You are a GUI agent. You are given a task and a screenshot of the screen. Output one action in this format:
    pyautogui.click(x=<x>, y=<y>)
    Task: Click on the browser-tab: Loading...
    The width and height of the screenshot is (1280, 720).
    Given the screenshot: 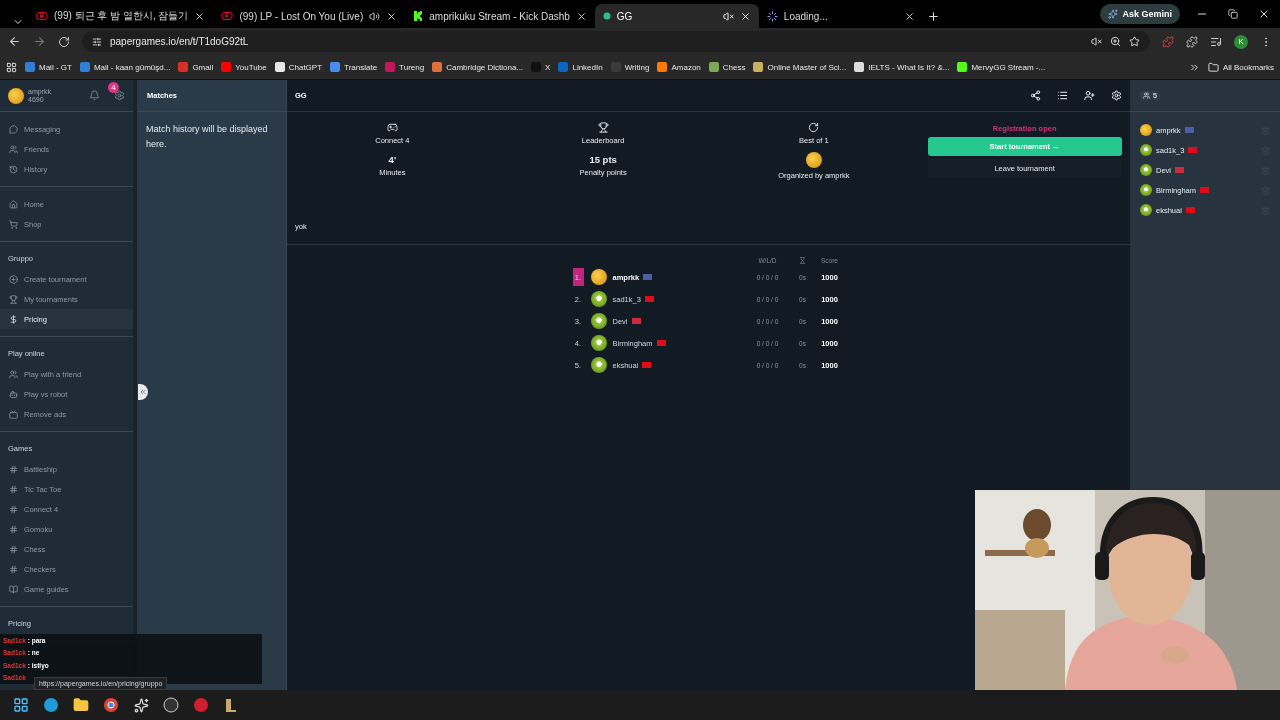 What is the action you would take?
    pyautogui.click(x=840, y=16)
    